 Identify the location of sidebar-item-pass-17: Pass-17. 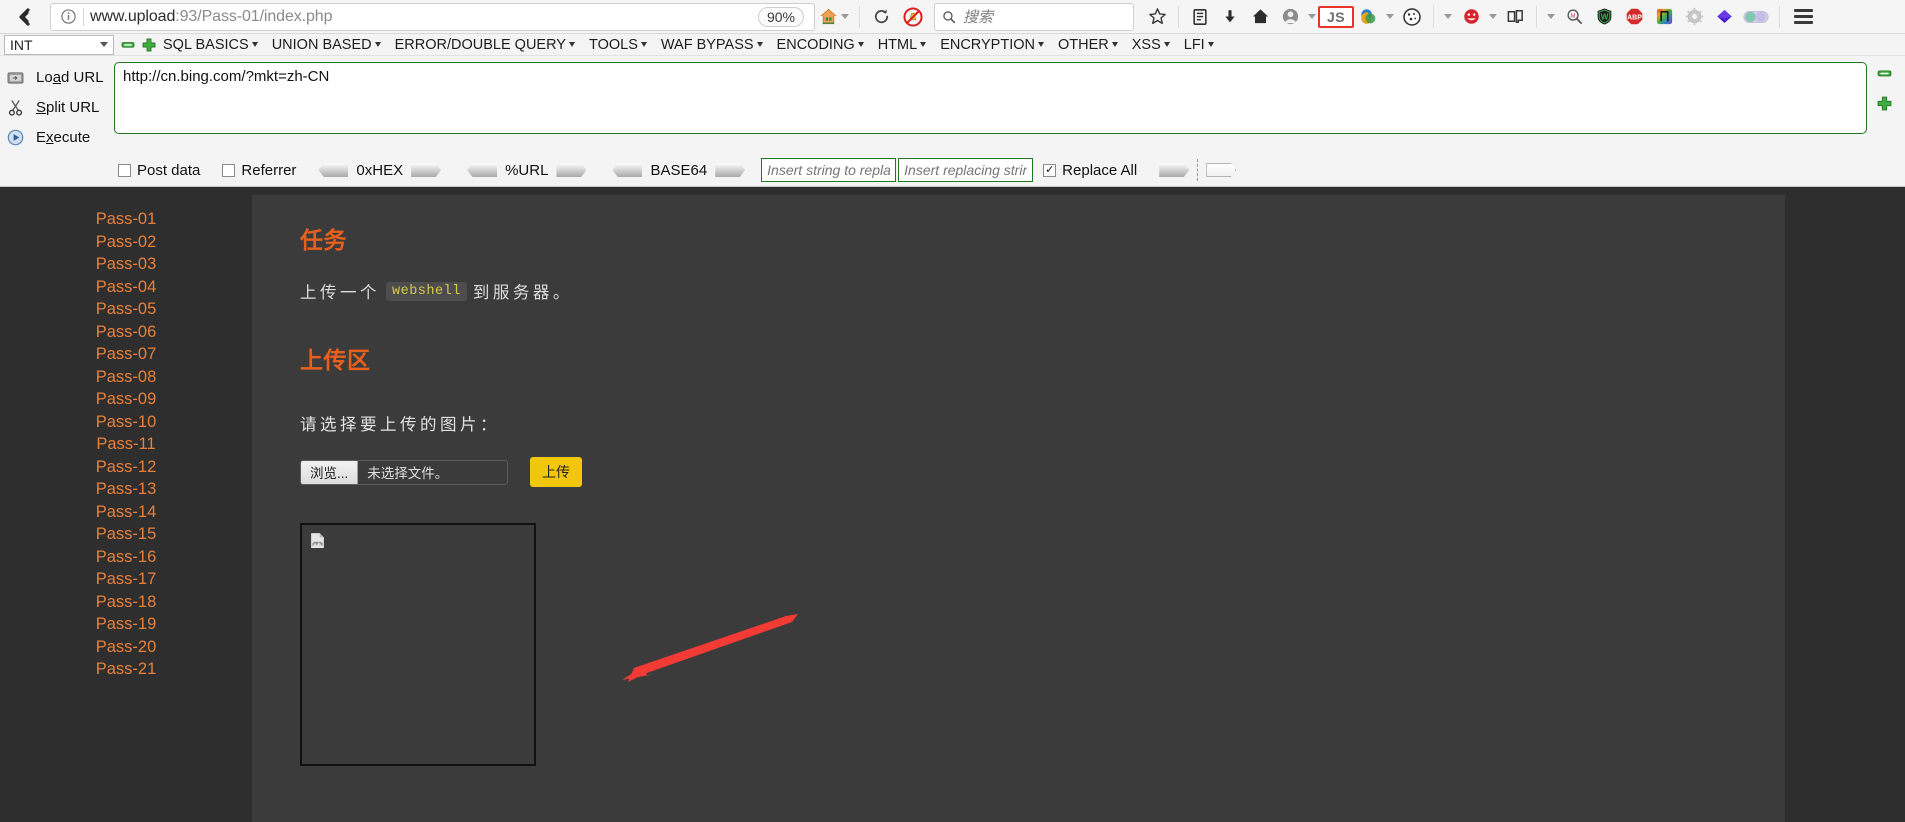
(126, 579).